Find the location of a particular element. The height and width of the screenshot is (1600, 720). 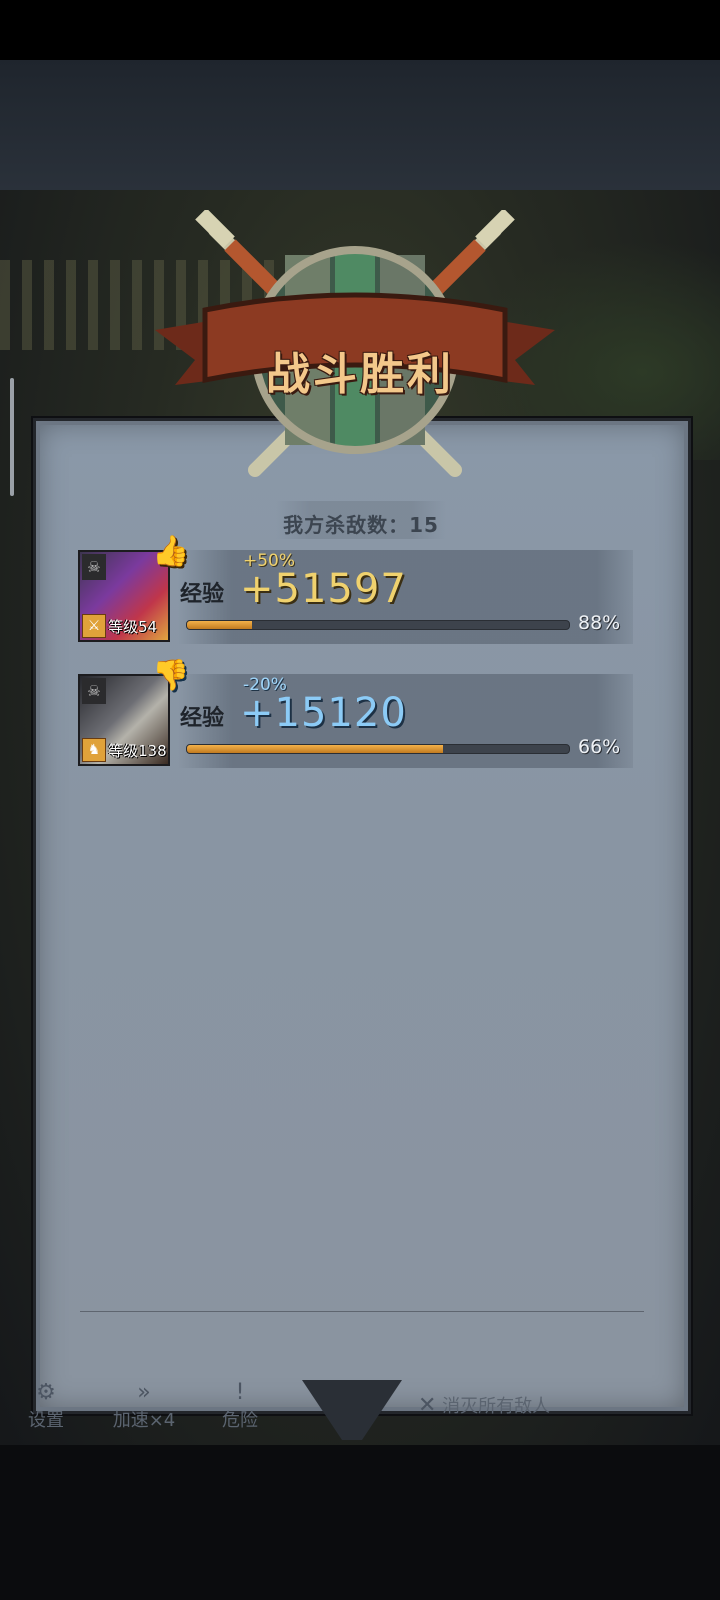

fast-forward-icon: » is located at coordinates (144, 1392).